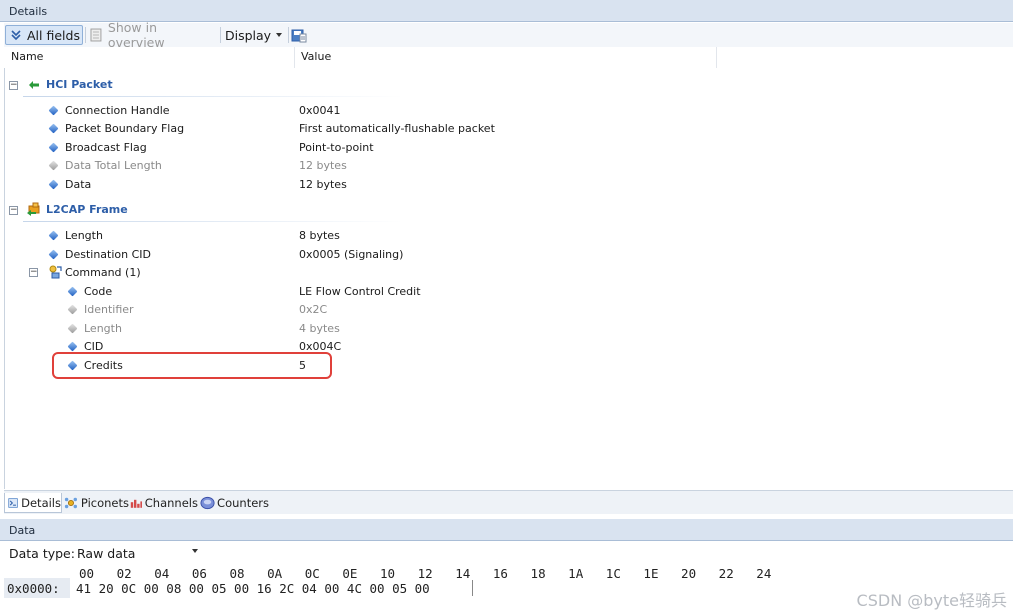  I want to click on tab-channels: Channels, so click(164, 503).